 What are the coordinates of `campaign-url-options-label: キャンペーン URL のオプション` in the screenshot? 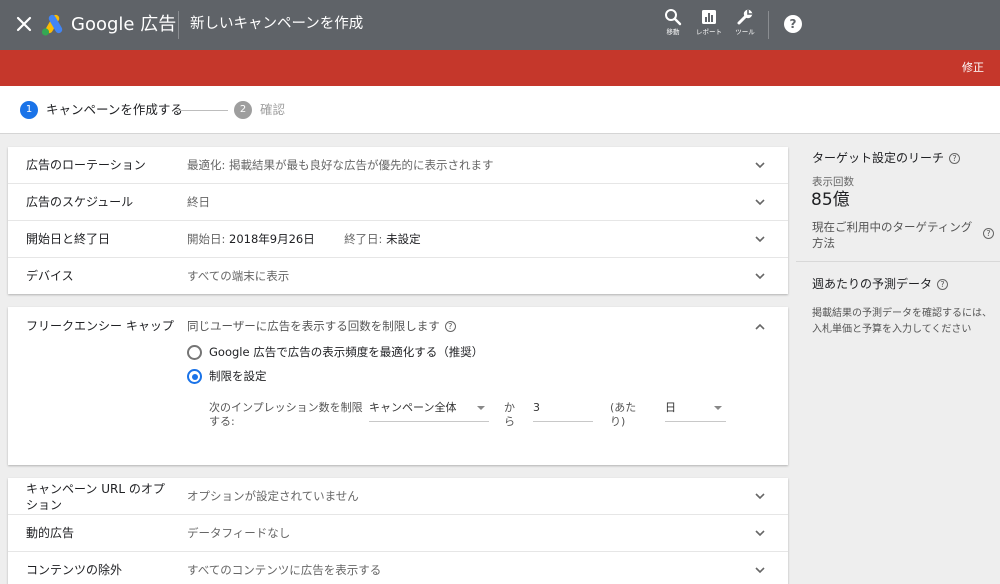 It's located at (95, 497).